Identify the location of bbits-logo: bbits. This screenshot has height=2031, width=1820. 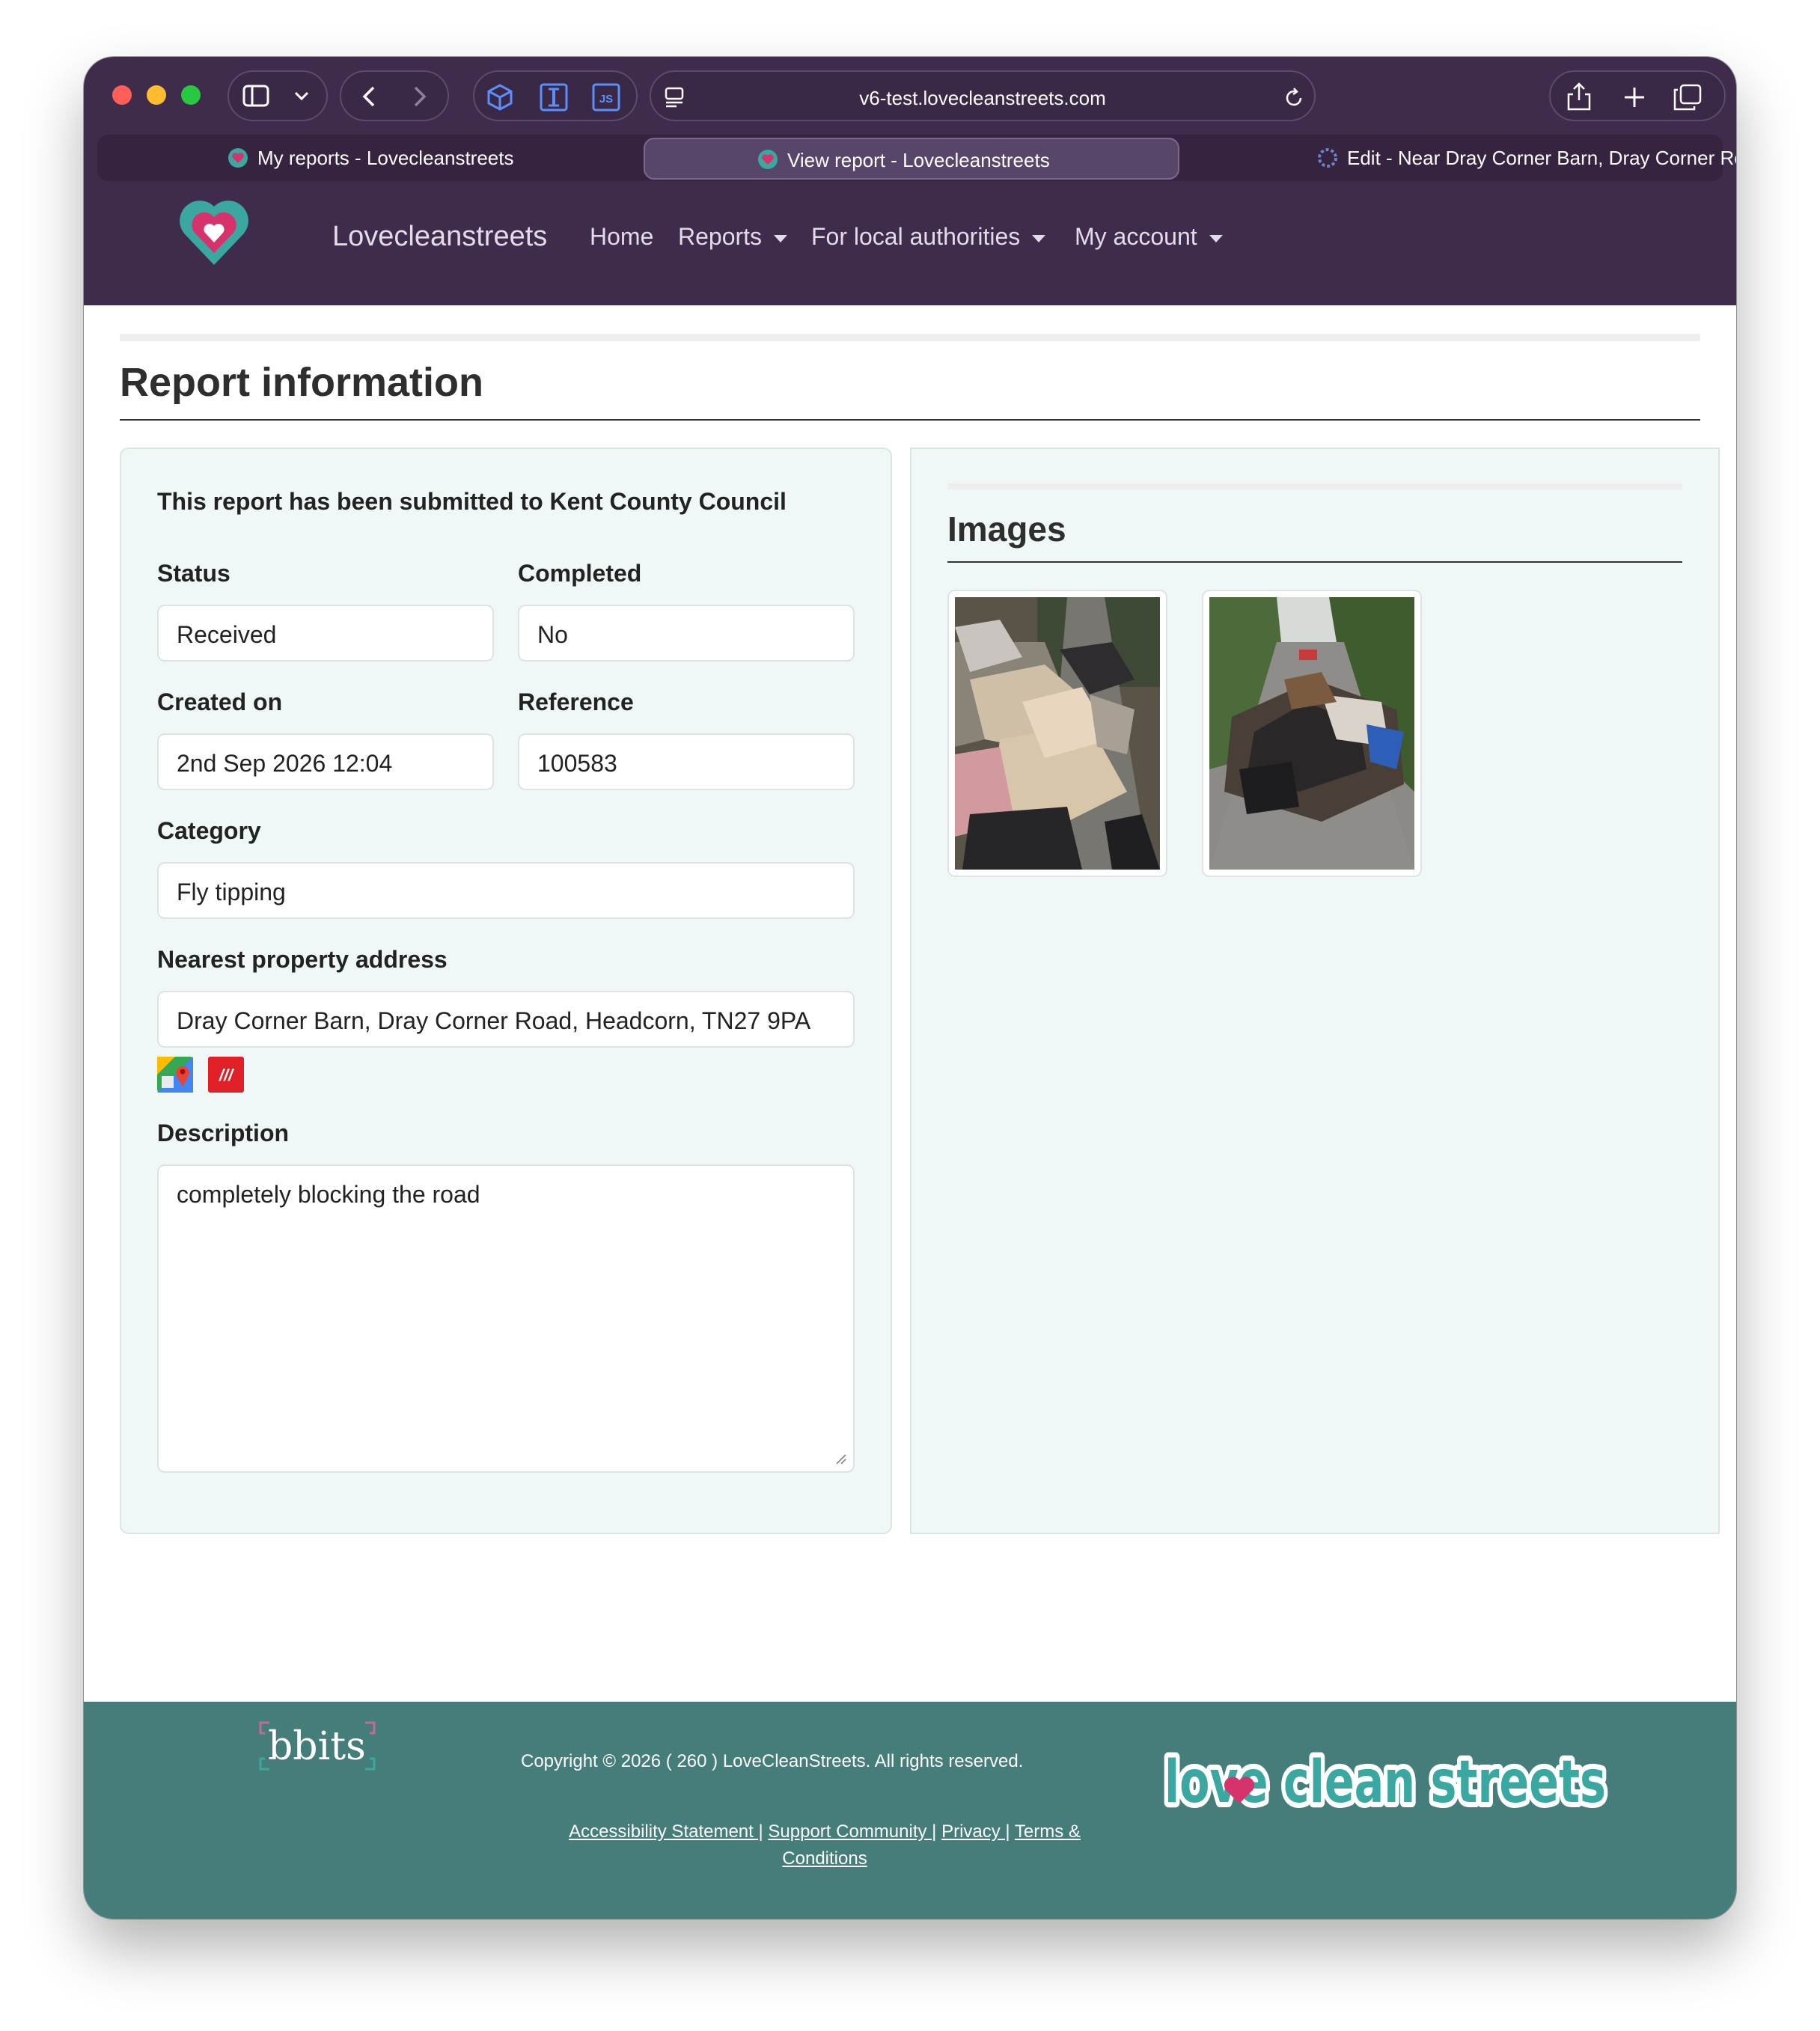
(317, 1746).